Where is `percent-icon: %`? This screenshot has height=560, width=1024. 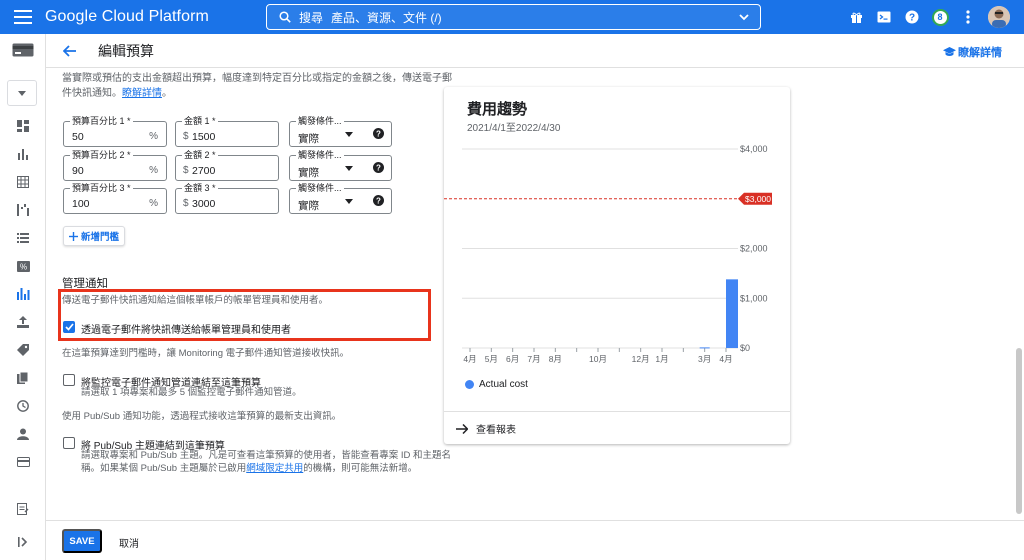 percent-icon: % is located at coordinates (23, 266).